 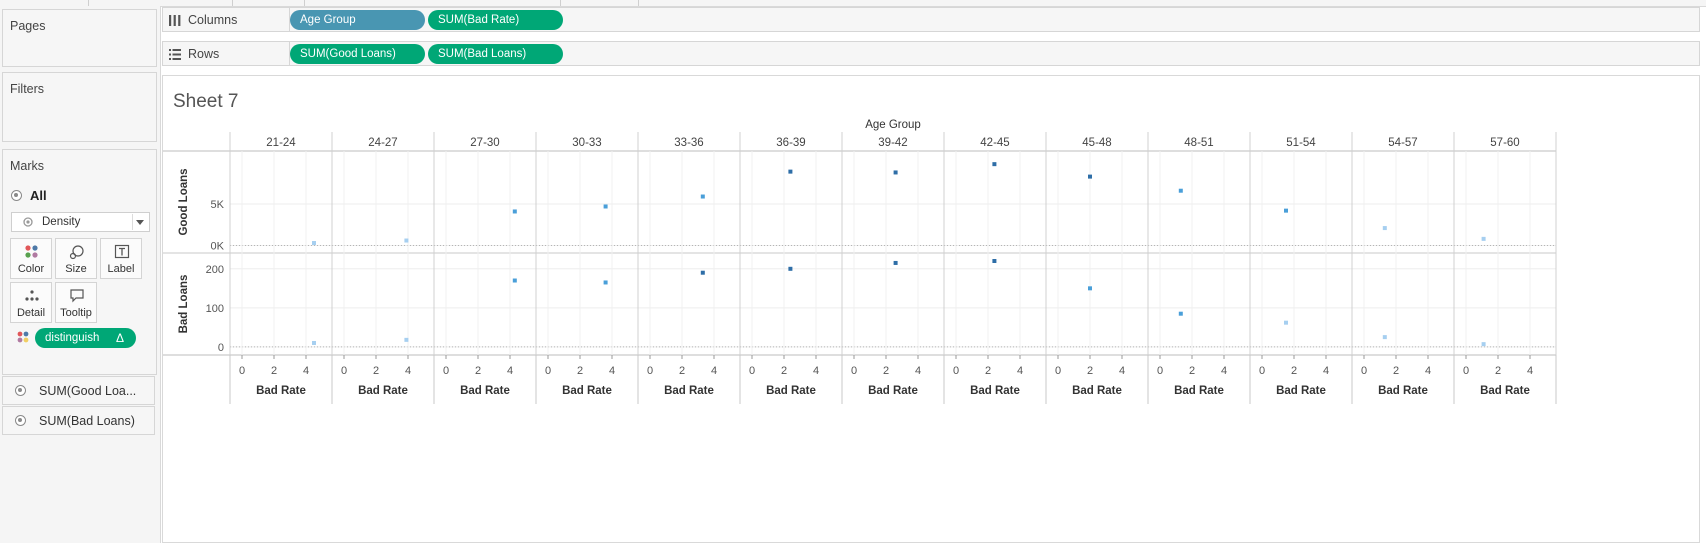 What do you see at coordinates (931, 53) in the screenshot?
I see `rows-shelf: Rows SUM(Good Loans) SUM(Bad Loans)` at bounding box center [931, 53].